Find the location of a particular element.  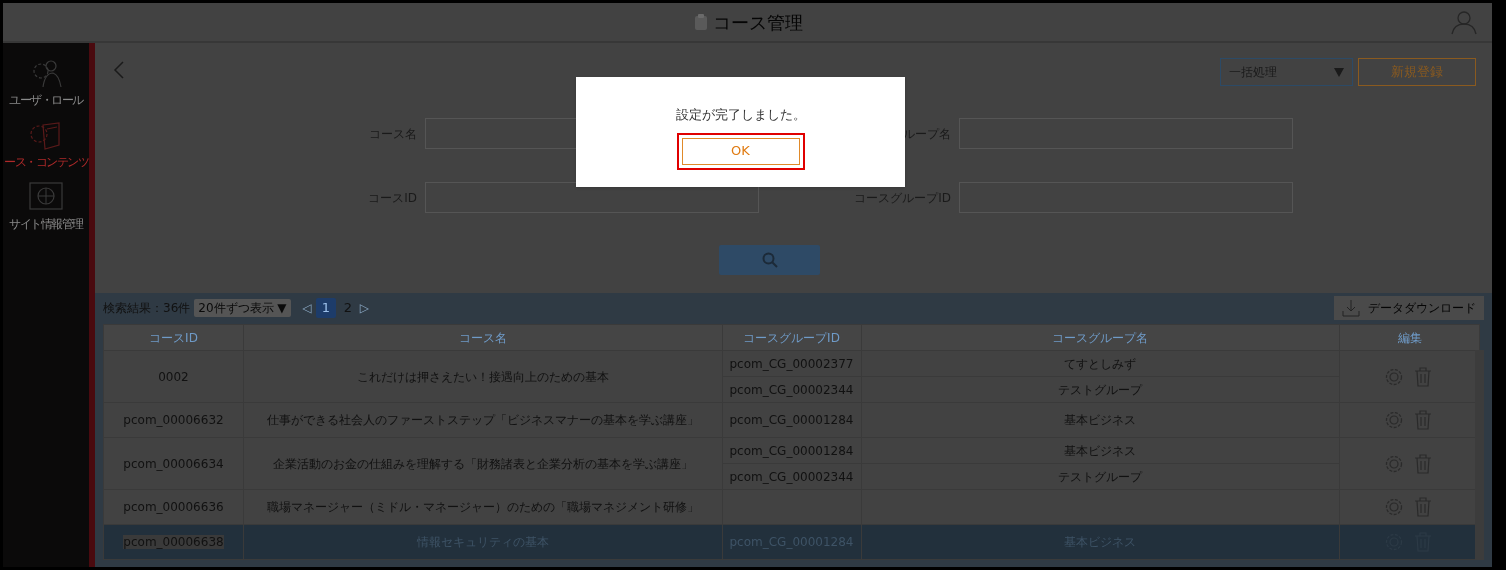

sidebar-item: サイト情報管理 is located at coordinates (46, 207).